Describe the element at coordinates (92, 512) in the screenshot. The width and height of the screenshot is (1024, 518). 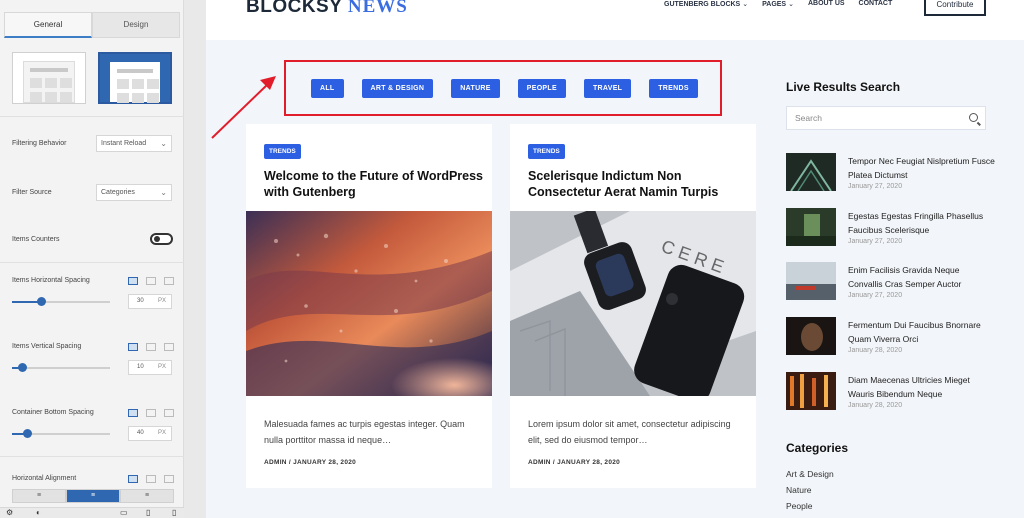
I see `editor-bottom-toolbar: ⚙ ◐ ▭ ▯ ▯` at that location.